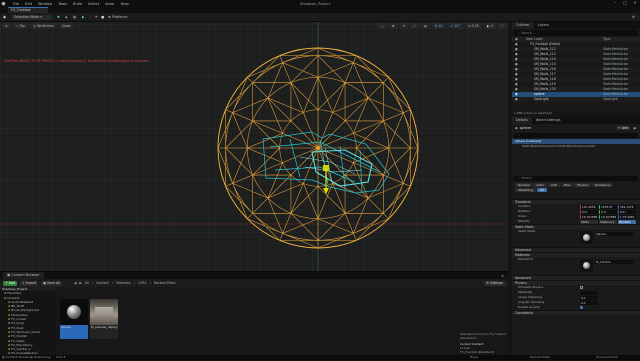 The height and width of the screenshot is (361, 640). Describe the element at coordinates (66, 25) in the screenshot. I see `show-button: Show` at that location.